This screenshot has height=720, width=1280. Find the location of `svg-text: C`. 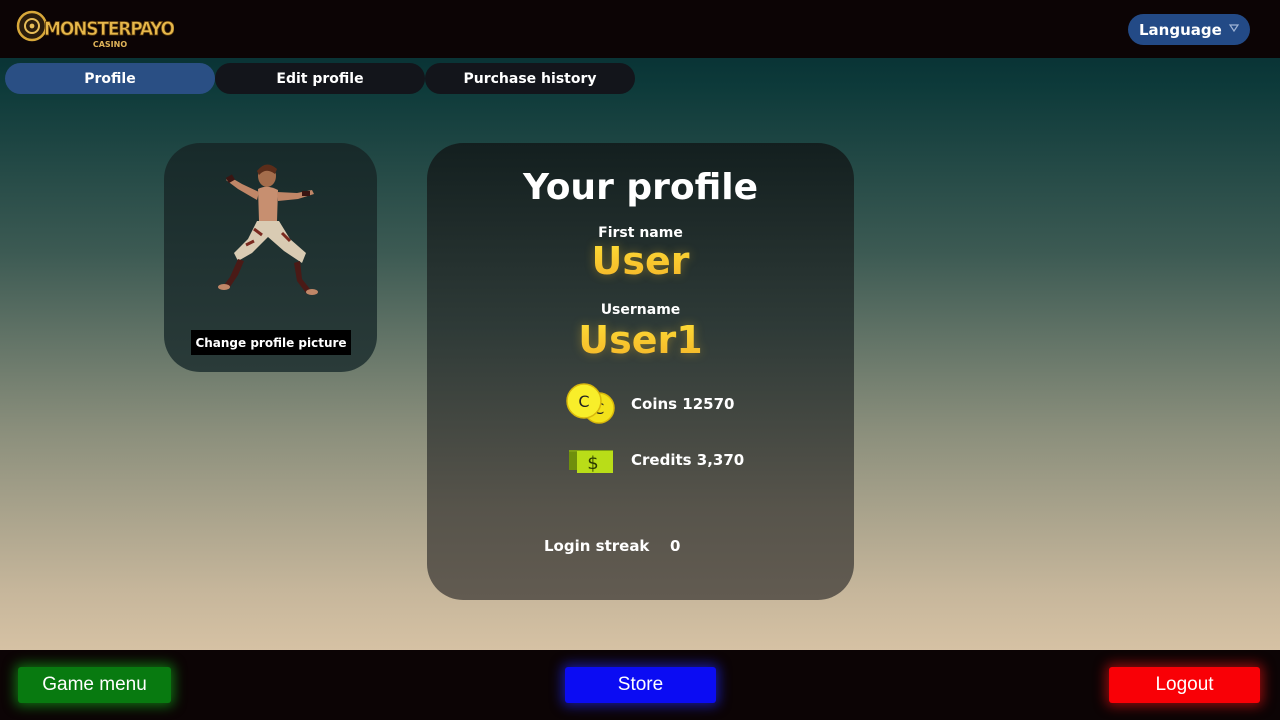

svg-text: C is located at coordinates (583, 401).